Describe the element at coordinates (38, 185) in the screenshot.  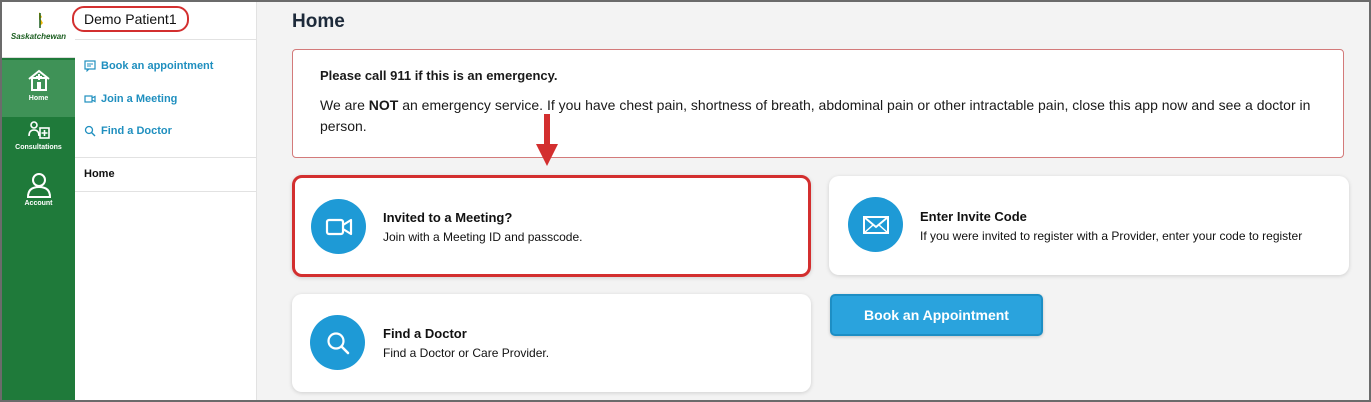
I see `account-icon` at that location.